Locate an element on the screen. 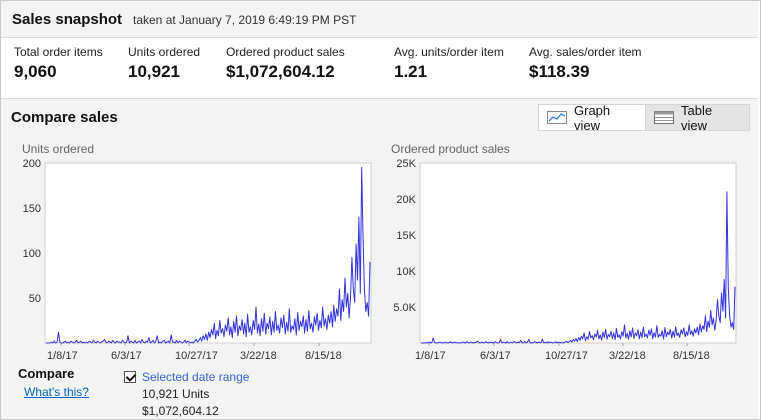 The image size is (761, 420). metric-avg-sales-per-order-item: Avg. sales/order item $118.39 is located at coordinates (585, 63).